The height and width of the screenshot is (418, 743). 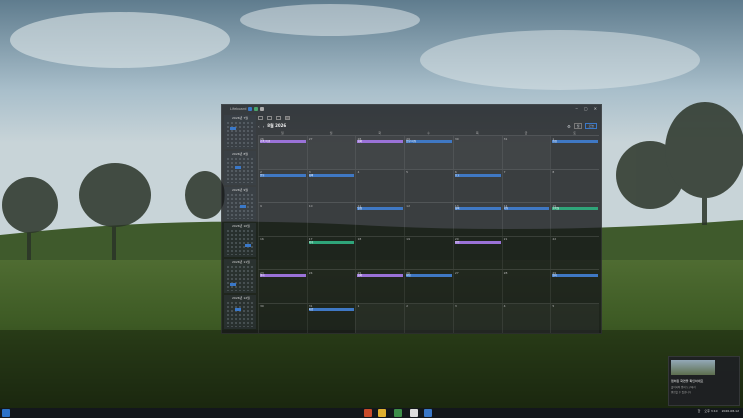 I want to click on day-cell: 10, so click(x=331, y=219).